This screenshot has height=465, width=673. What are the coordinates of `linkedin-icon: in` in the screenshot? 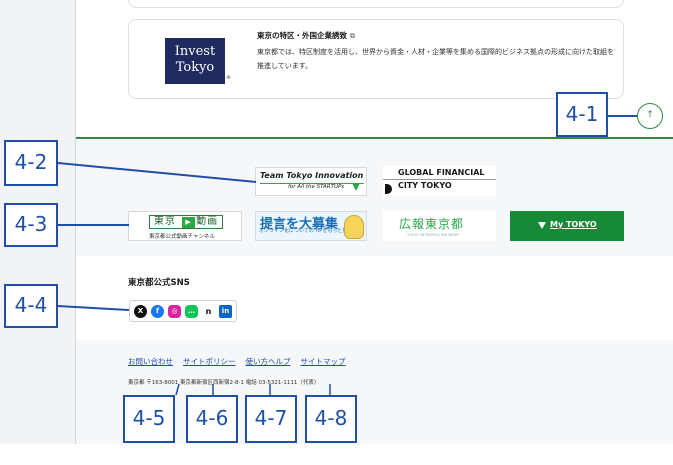 It's located at (225, 311).